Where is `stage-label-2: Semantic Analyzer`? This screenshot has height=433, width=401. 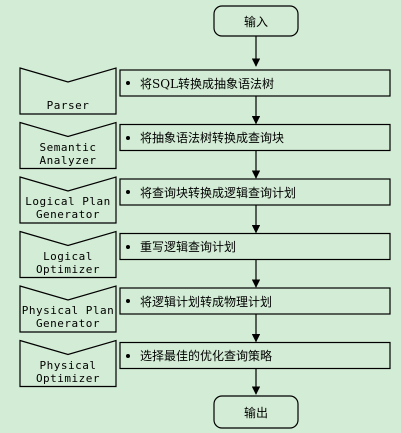 stage-label-2: Semantic Analyzer is located at coordinates (68, 154).